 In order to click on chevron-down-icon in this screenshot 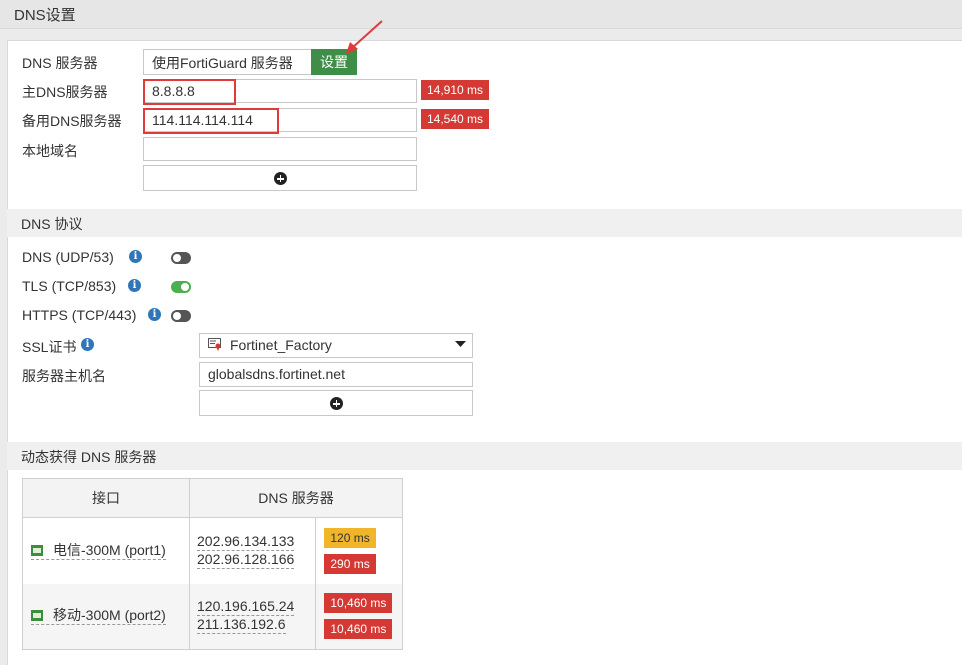, I will do `click(460, 344)`.